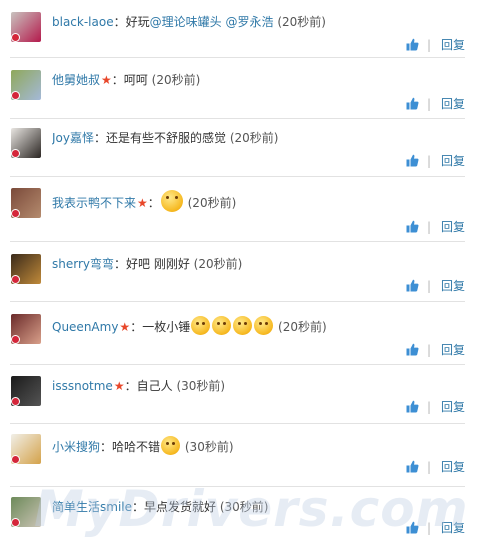  What do you see at coordinates (262, 264) in the screenshot?
I see `comment-text: sherry弯弯：好吧 刚刚好 (20秒前)` at bounding box center [262, 264].